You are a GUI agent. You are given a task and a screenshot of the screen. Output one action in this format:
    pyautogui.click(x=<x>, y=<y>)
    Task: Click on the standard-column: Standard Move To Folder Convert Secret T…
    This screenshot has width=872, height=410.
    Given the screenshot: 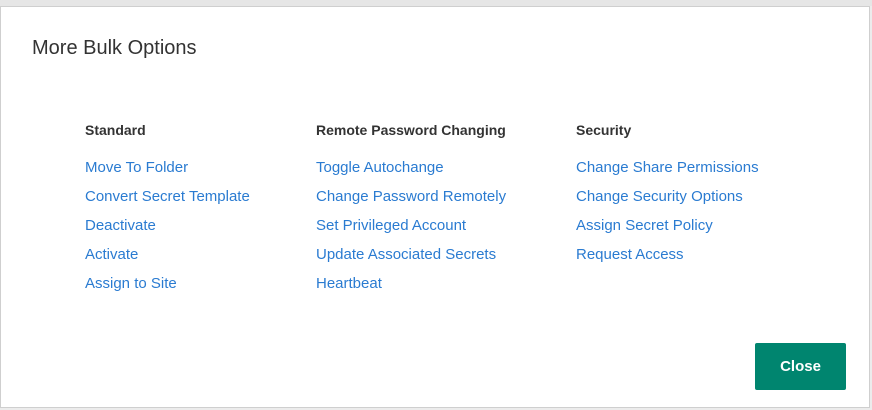 What is the action you would take?
    pyautogui.click(x=167, y=212)
    